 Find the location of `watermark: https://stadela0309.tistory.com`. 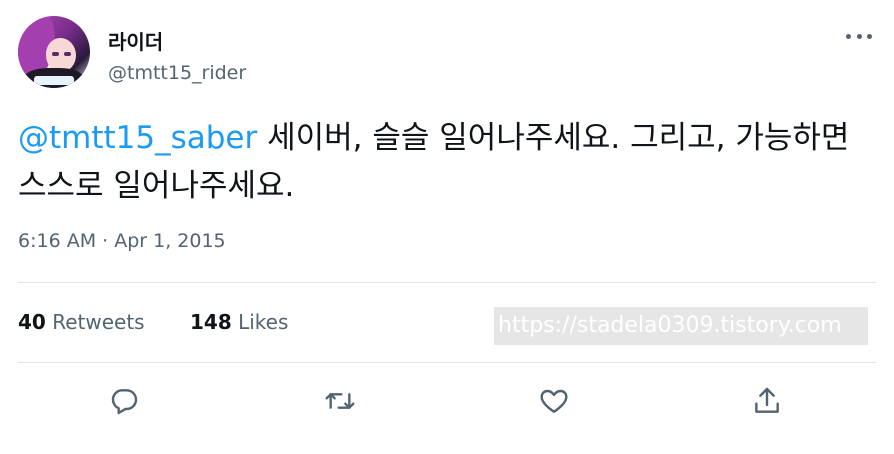

watermark: https://stadela0309.tistory.com is located at coordinates (681, 326).